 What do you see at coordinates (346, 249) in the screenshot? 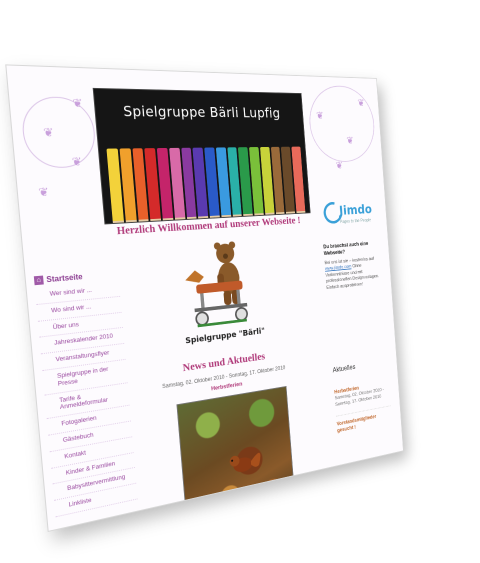
I see `promo-title: Du brauchst auch eine Webseite?` at bounding box center [346, 249].